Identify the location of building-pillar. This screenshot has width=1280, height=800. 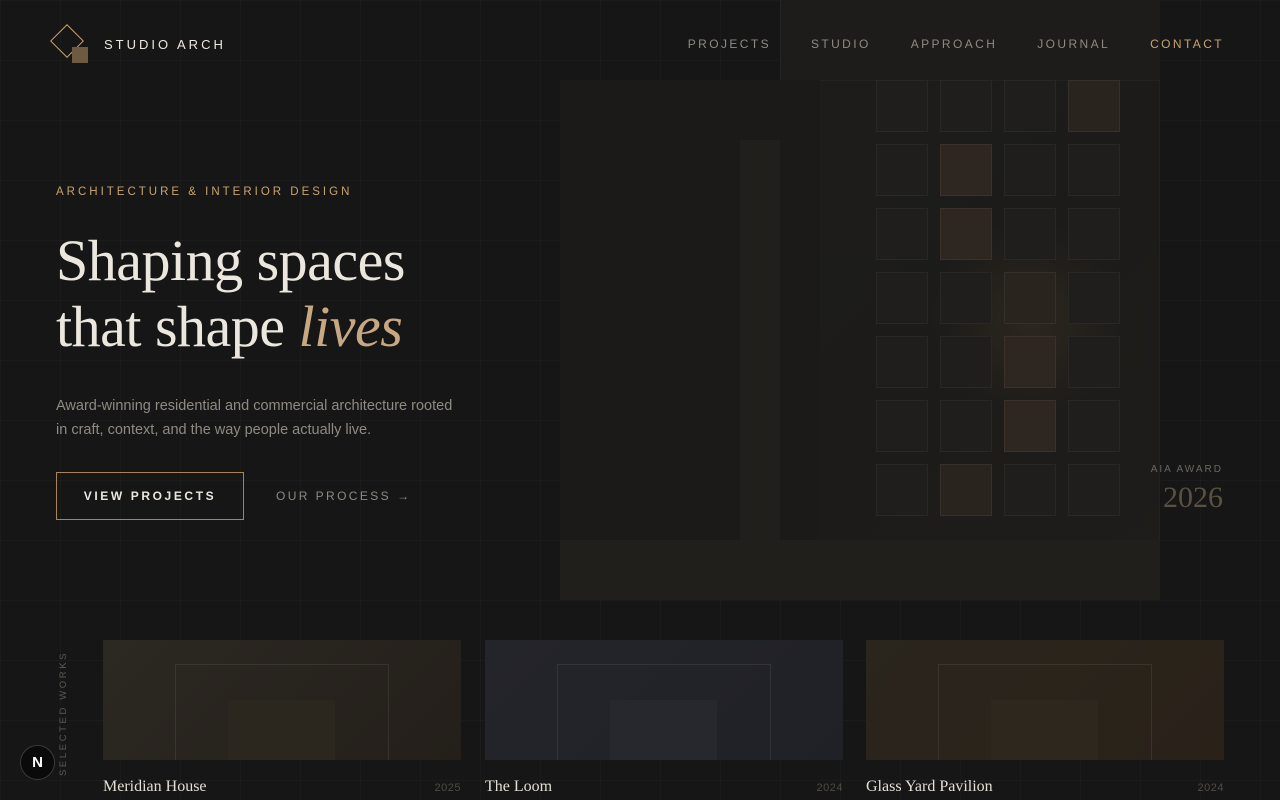
(760, 370).